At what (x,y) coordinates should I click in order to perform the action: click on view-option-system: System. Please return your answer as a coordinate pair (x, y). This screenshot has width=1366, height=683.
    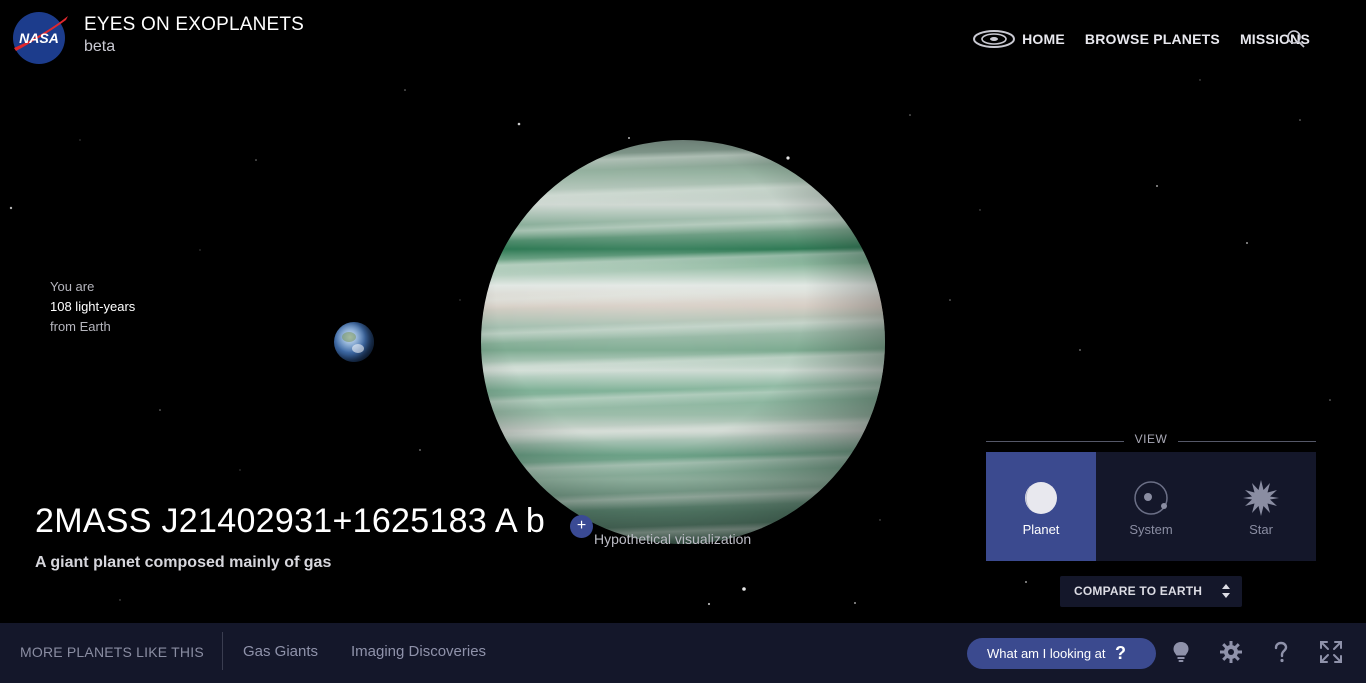
    Looking at the image, I should click on (1151, 506).